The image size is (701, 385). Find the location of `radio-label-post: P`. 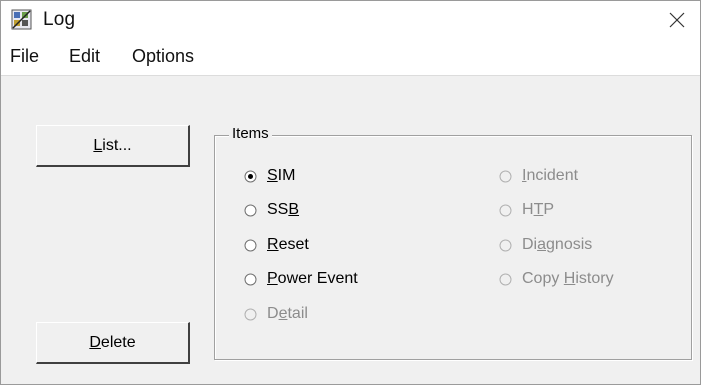

radio-label-post: P is located at coordinates (549, 209).